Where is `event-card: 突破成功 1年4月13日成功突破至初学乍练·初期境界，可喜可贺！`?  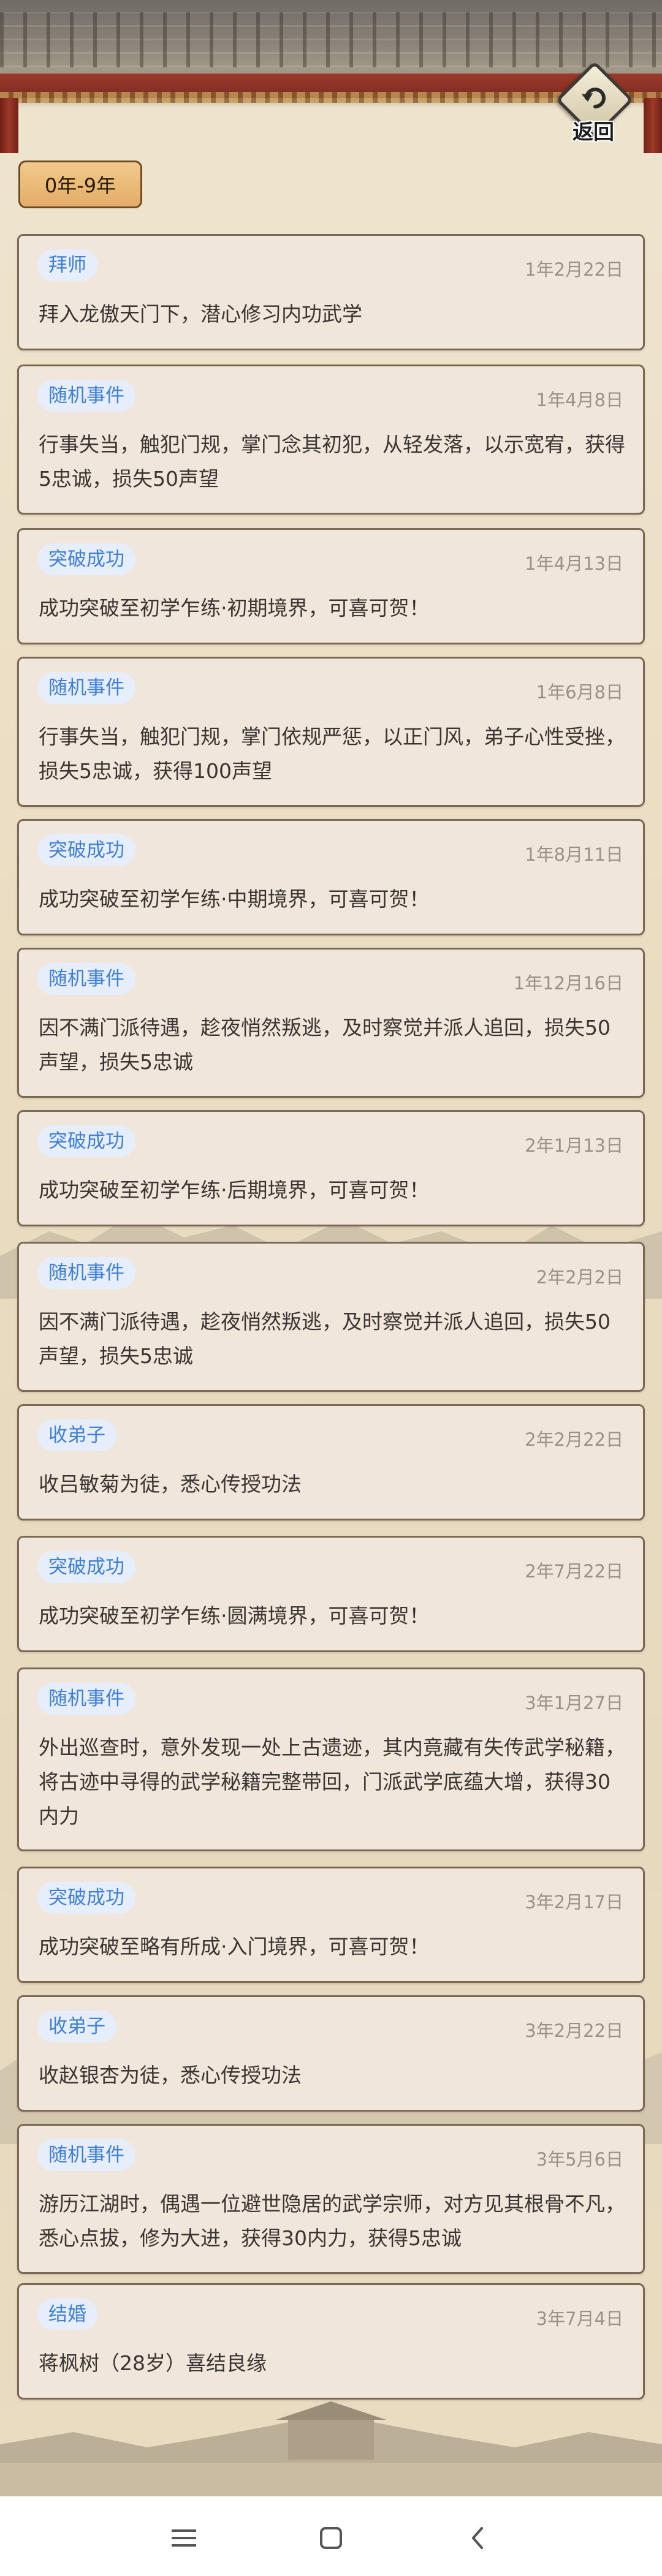
event-card: 突破成功 1年4月13日成功突破至初学乍练·初期境界，可喜可贺！ is located at coordinates (331, 586).